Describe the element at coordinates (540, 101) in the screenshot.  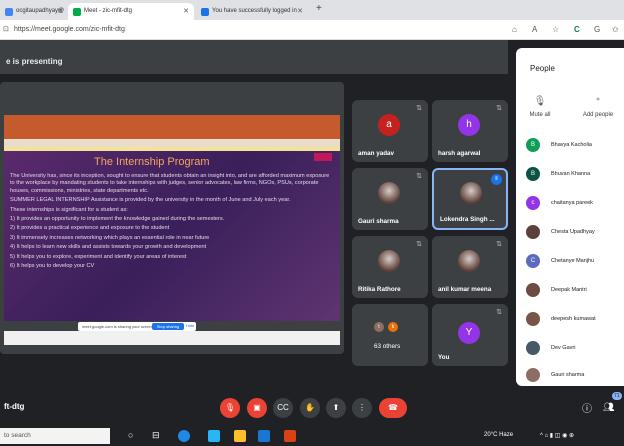
I see `mic-off-icon: 🎙︎` at that location.